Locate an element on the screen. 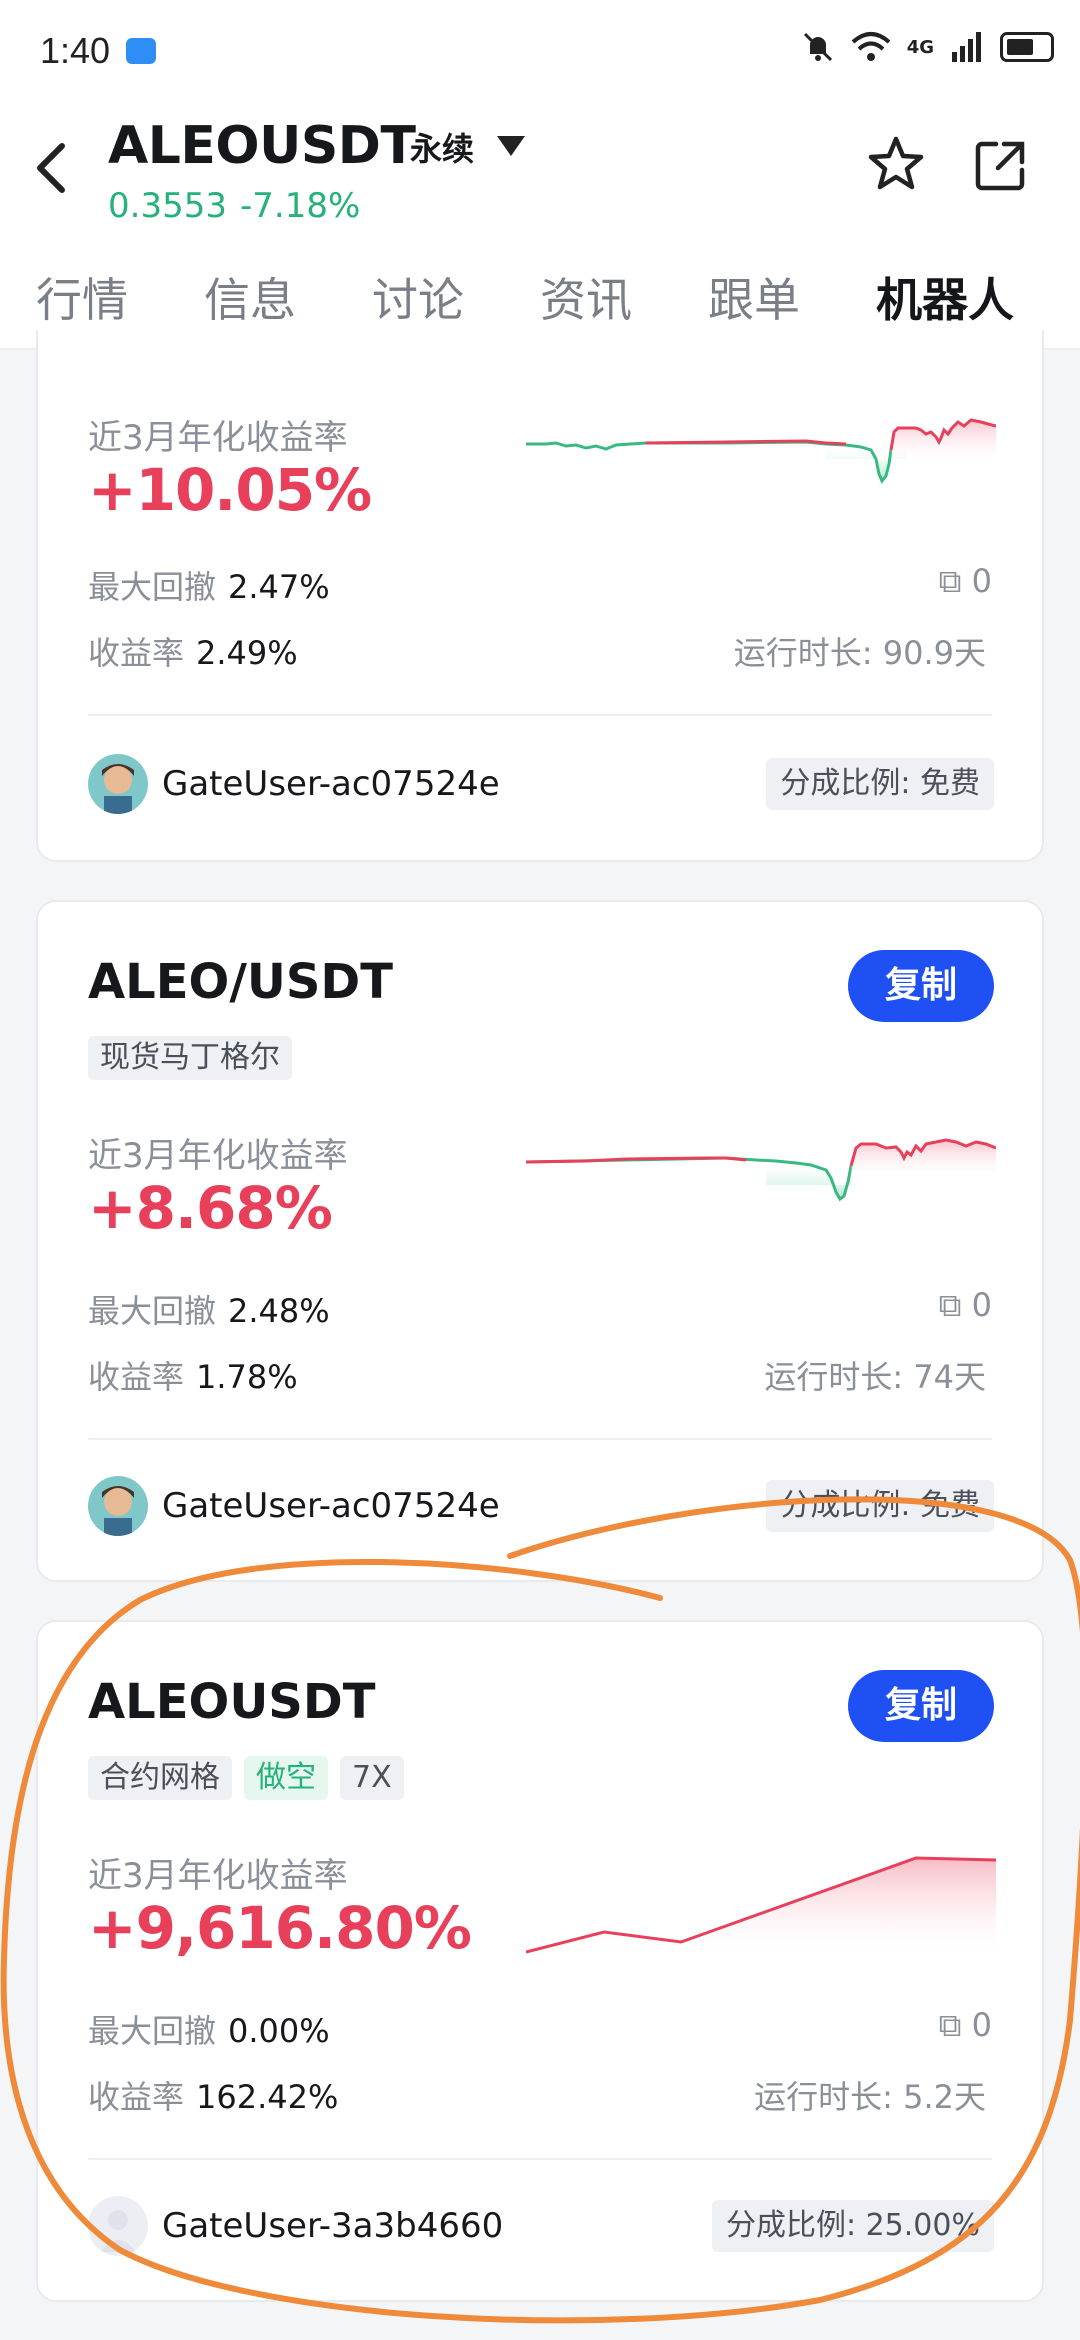  annual-return-value: +9,616.80% is located at coordinates (280, 1928).